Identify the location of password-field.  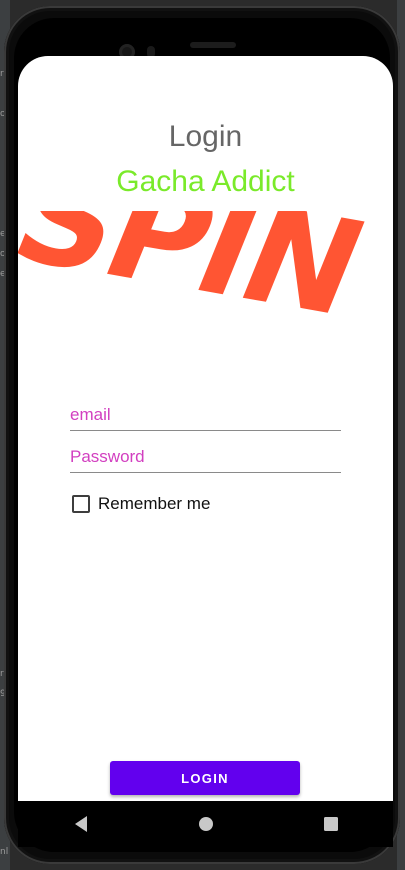
(205, 457).